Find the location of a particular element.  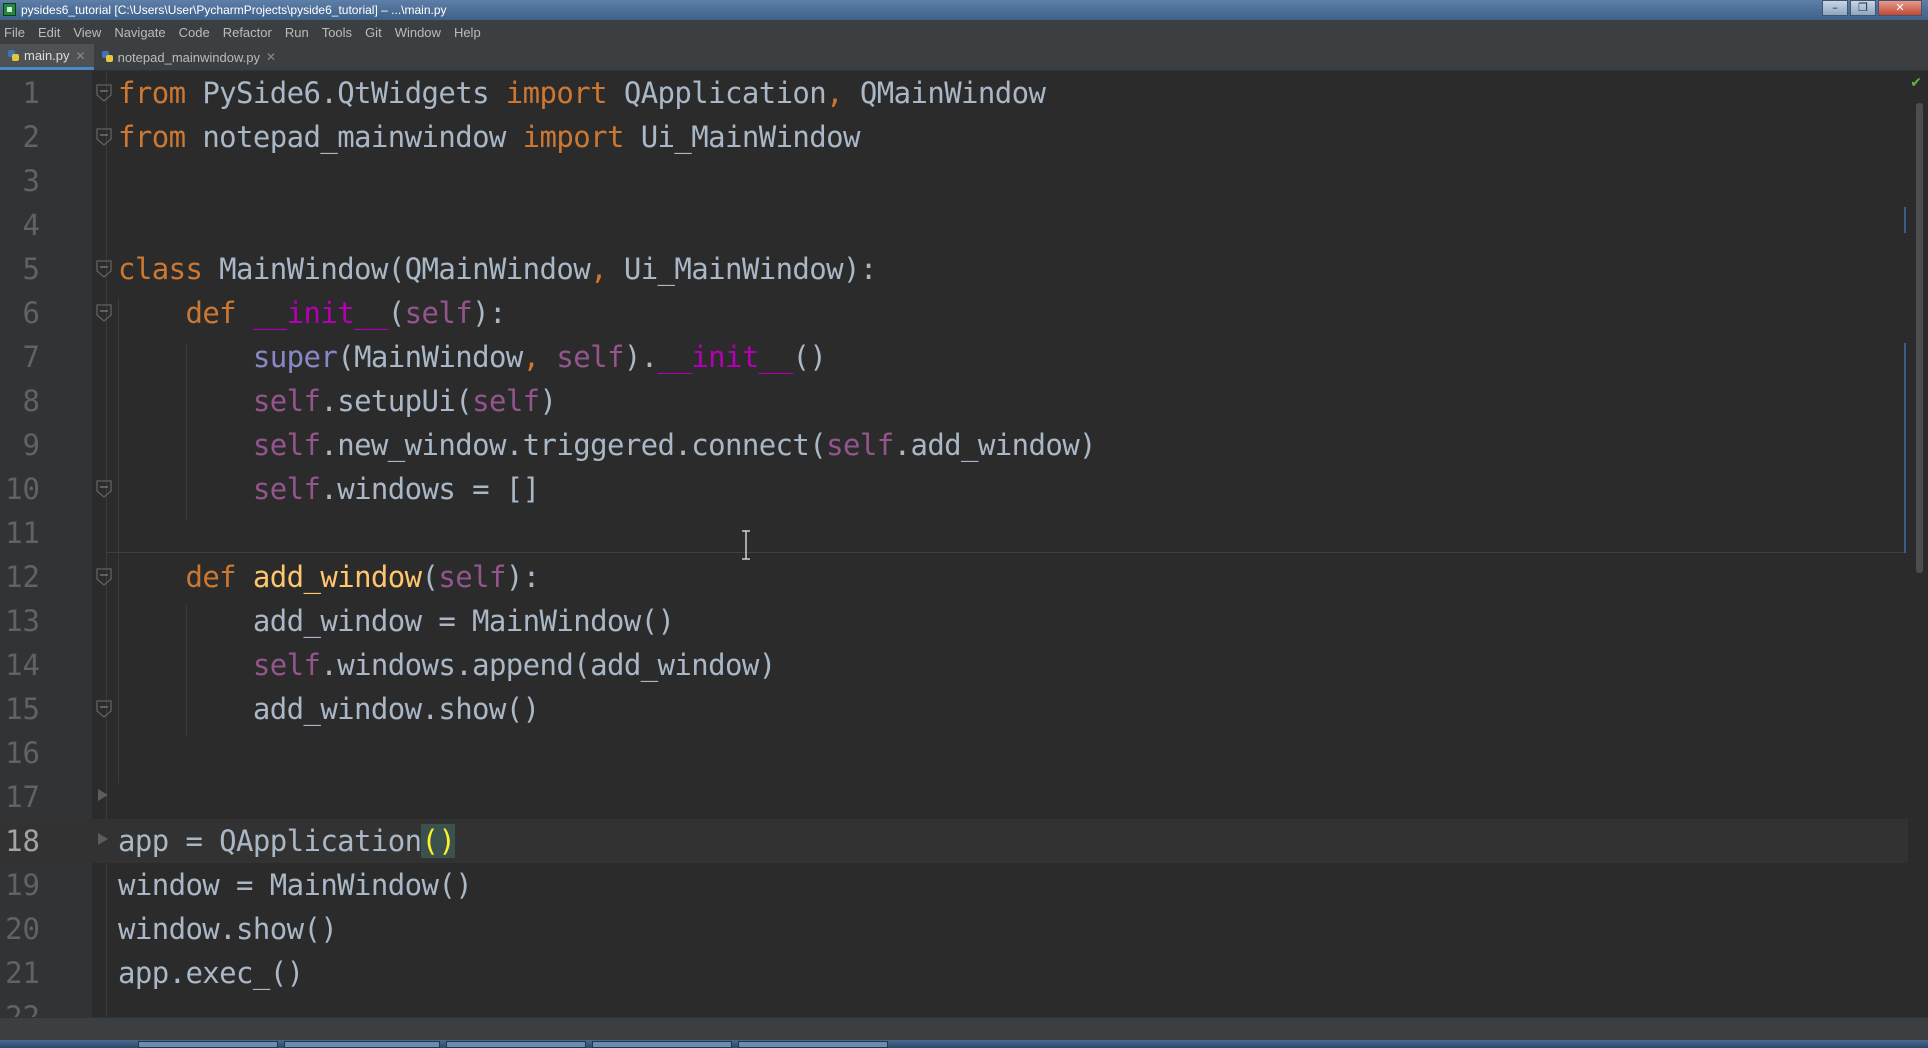

line-number: 22 is located at coordinates (20, 1006).